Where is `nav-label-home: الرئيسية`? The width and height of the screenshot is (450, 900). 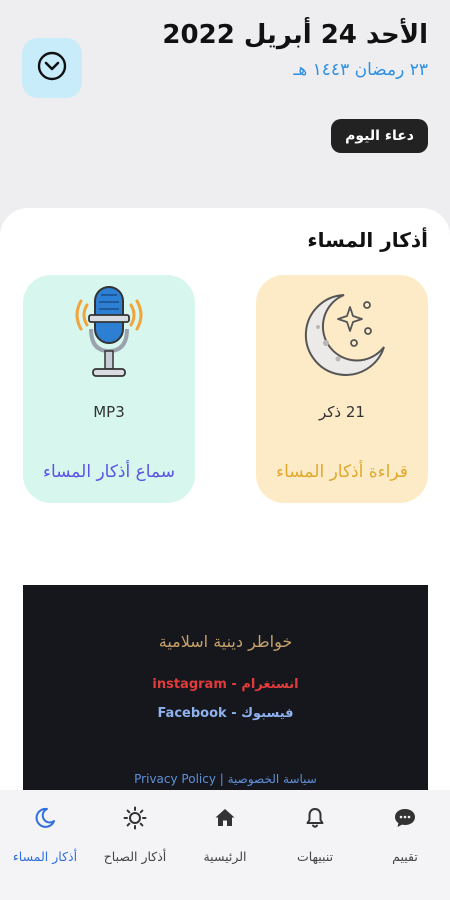 nav-label-home: الرئيسية is located at coordinates (225, 856).